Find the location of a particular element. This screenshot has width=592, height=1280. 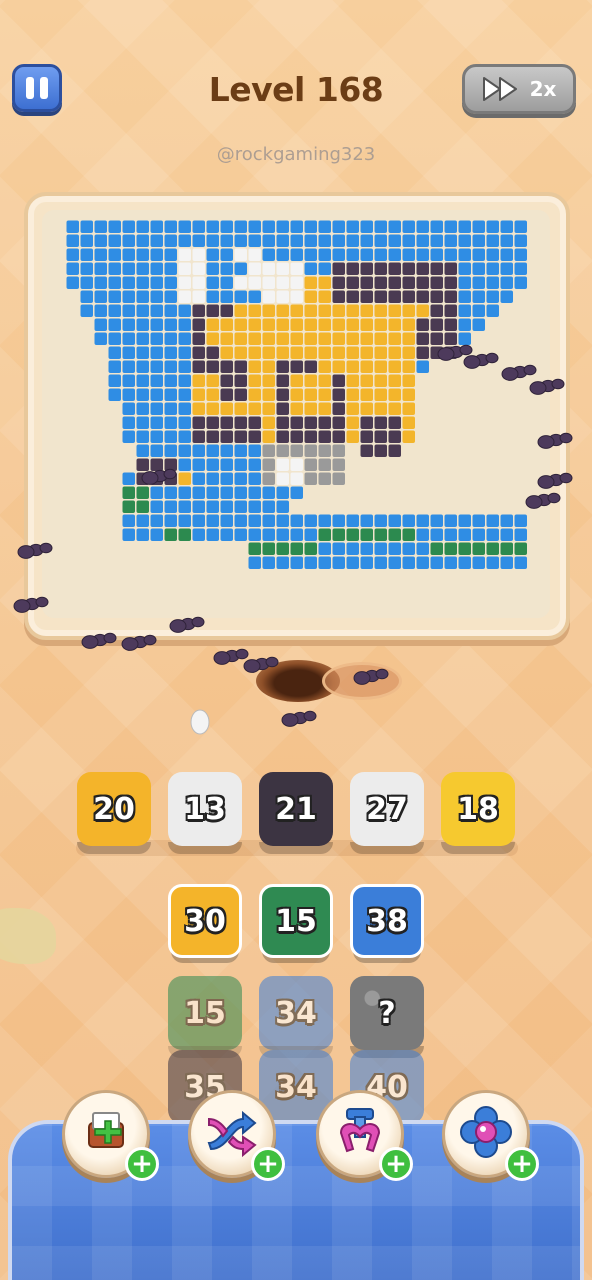

booster-add-plus: + is located at coordinates (142, 1164).